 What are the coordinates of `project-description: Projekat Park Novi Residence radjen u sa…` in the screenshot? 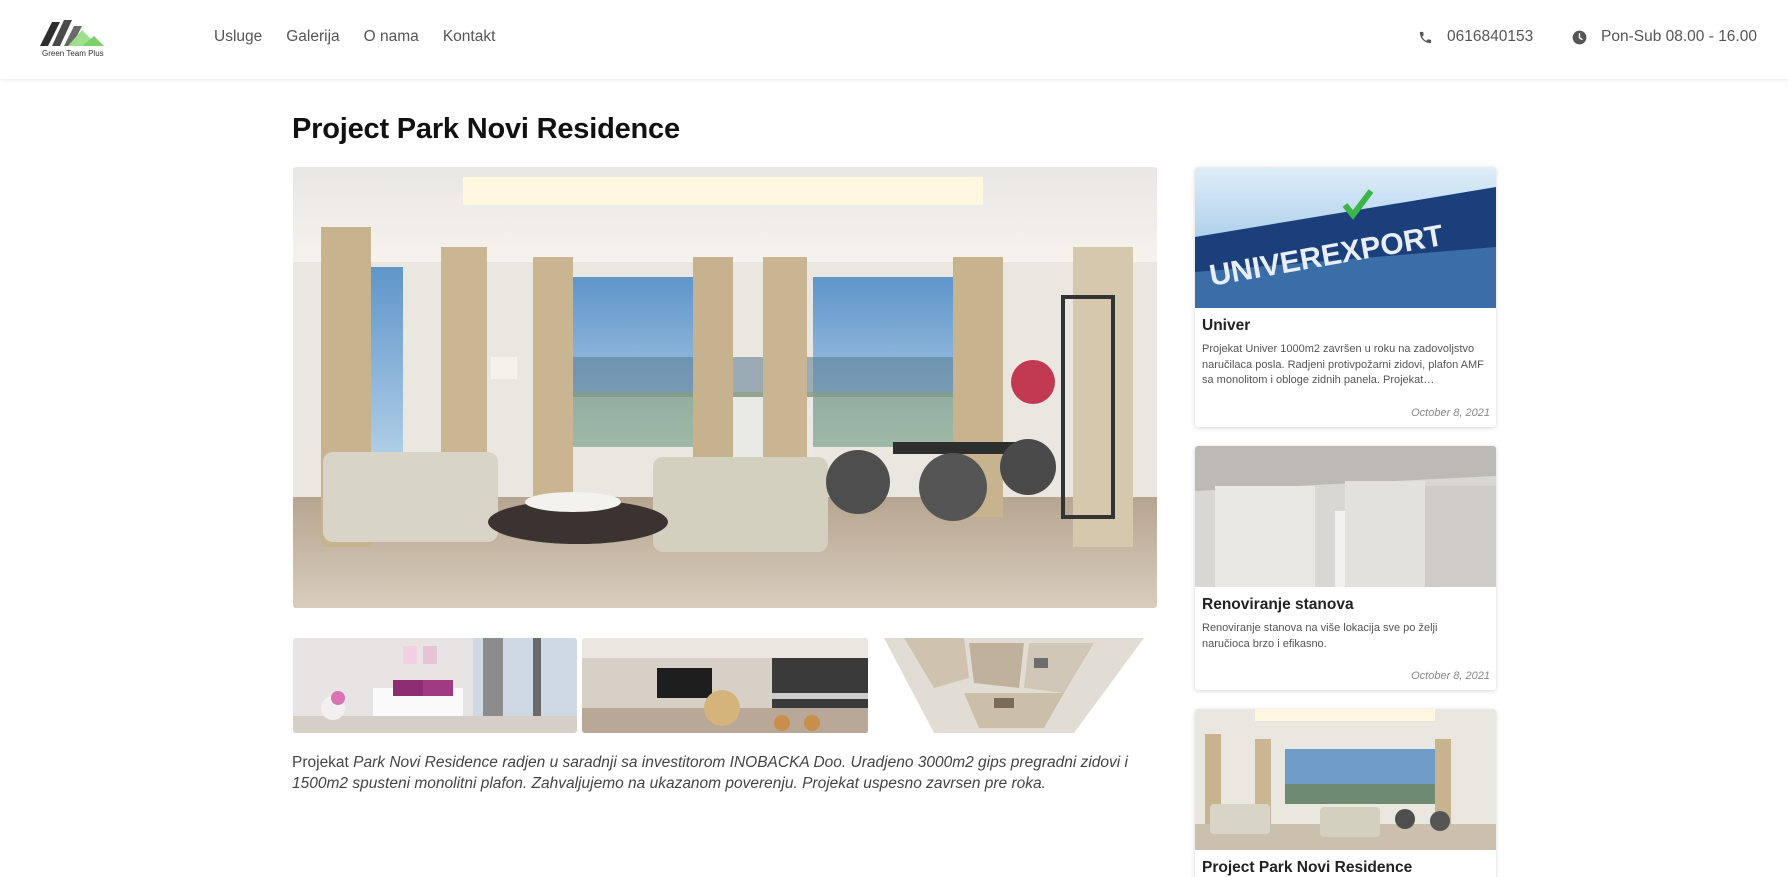 It's located at (732, 773).